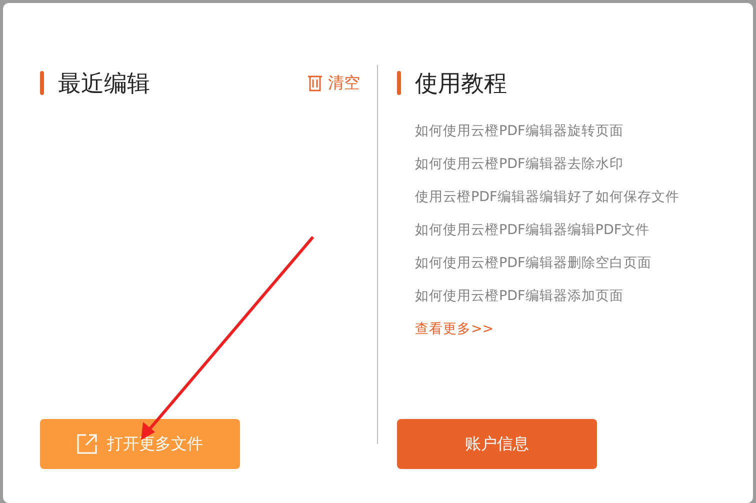 The image size is (756, 503). What do you see at coordinates (497, 444) in the screenshot?
I see `account-info-button: 账户信息` at bounding box center [497, 444].